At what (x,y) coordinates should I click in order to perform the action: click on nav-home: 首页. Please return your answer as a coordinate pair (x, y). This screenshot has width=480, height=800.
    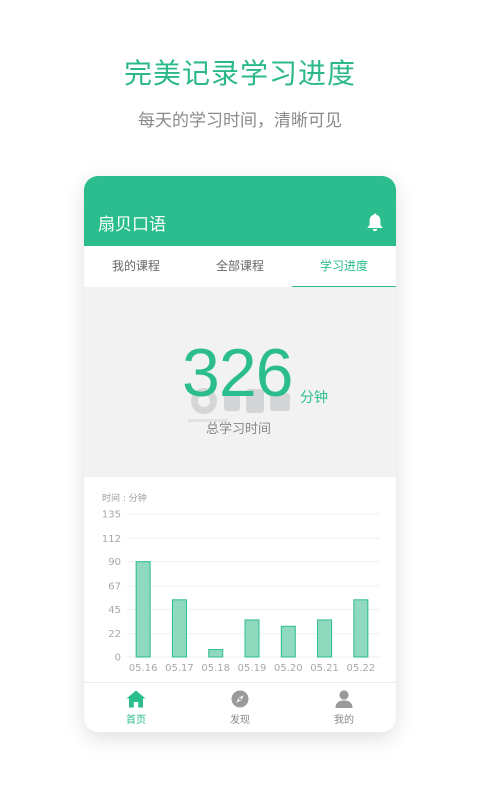
    Looking at the image, I should click on (136, 707).